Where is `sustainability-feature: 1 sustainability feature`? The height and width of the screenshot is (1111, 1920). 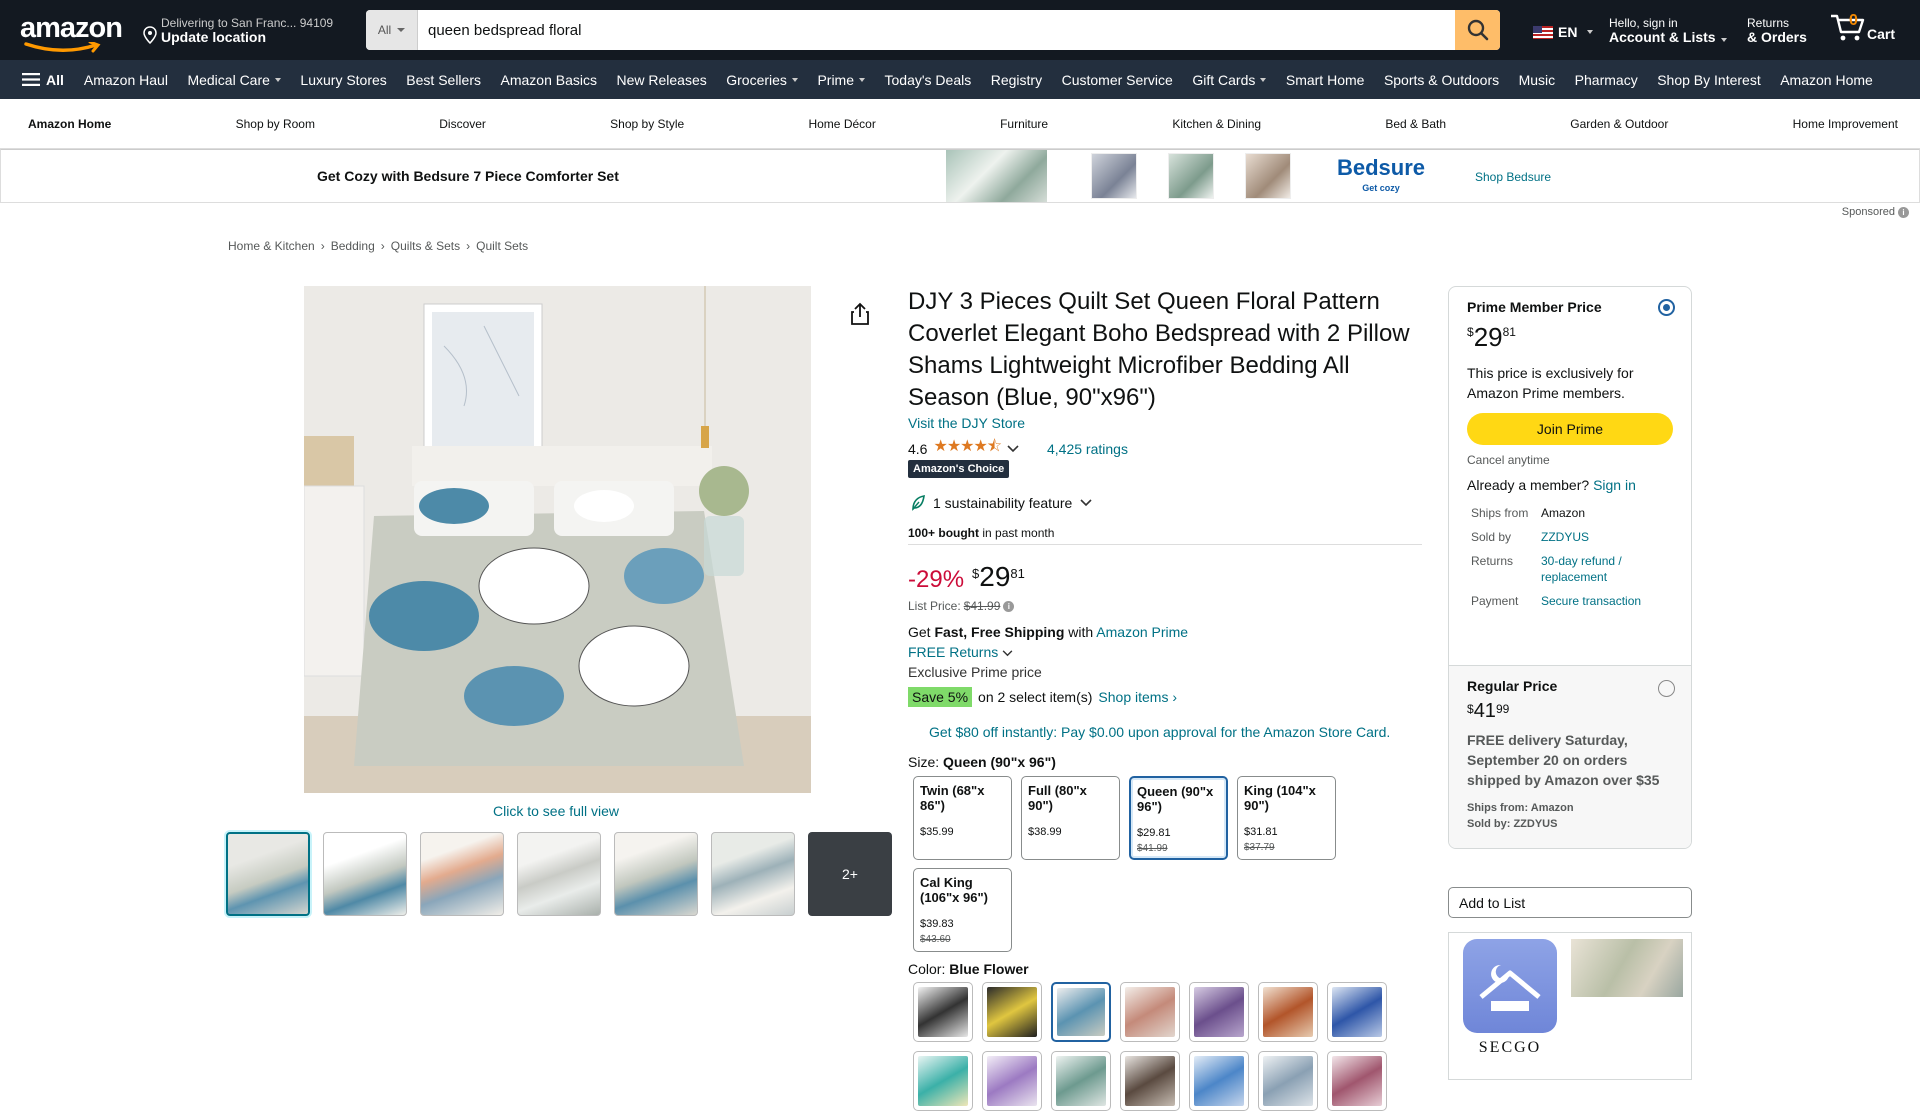 sustainability-feature: 1 sustainability feature is located at coordinates (1001, 503).